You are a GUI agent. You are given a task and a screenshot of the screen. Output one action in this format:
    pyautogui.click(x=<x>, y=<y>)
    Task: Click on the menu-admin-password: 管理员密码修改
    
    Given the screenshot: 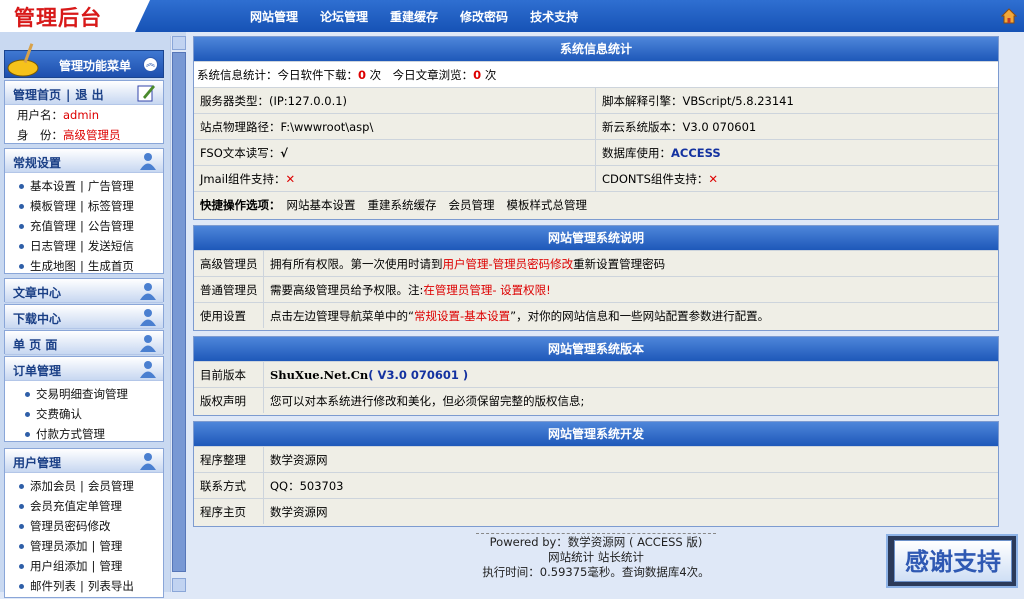 What is the action you would take?
    pyautogui.click(x=70, y=526)
    